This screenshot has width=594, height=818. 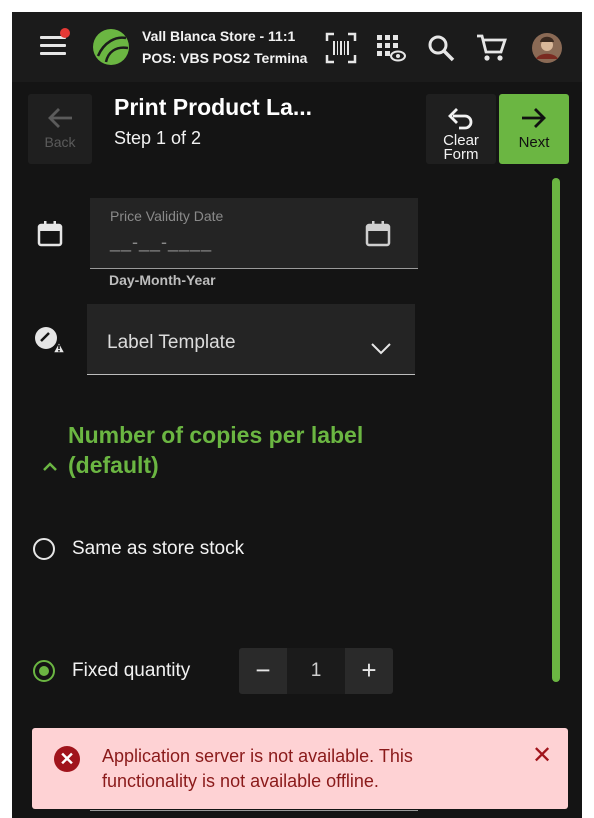 What do you see at coordinates (225, 58) in the screenshot?
I see `terminal-name: POS: VBS POS2 Termina` at bounding box center [225, 58].